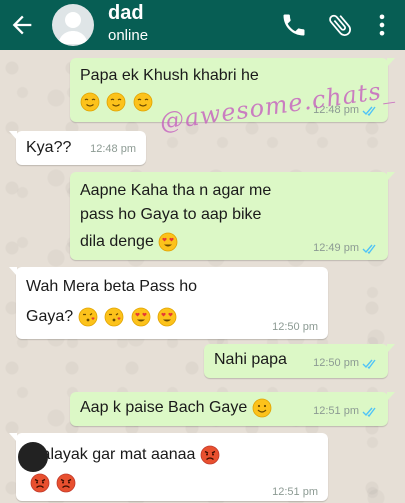 The image size is (405, 503). What do you see at coordinates (171, 214) in the screenshot?
I see `message-text: pass ho Gaya to aap bike` at bounding box center [171, 214].